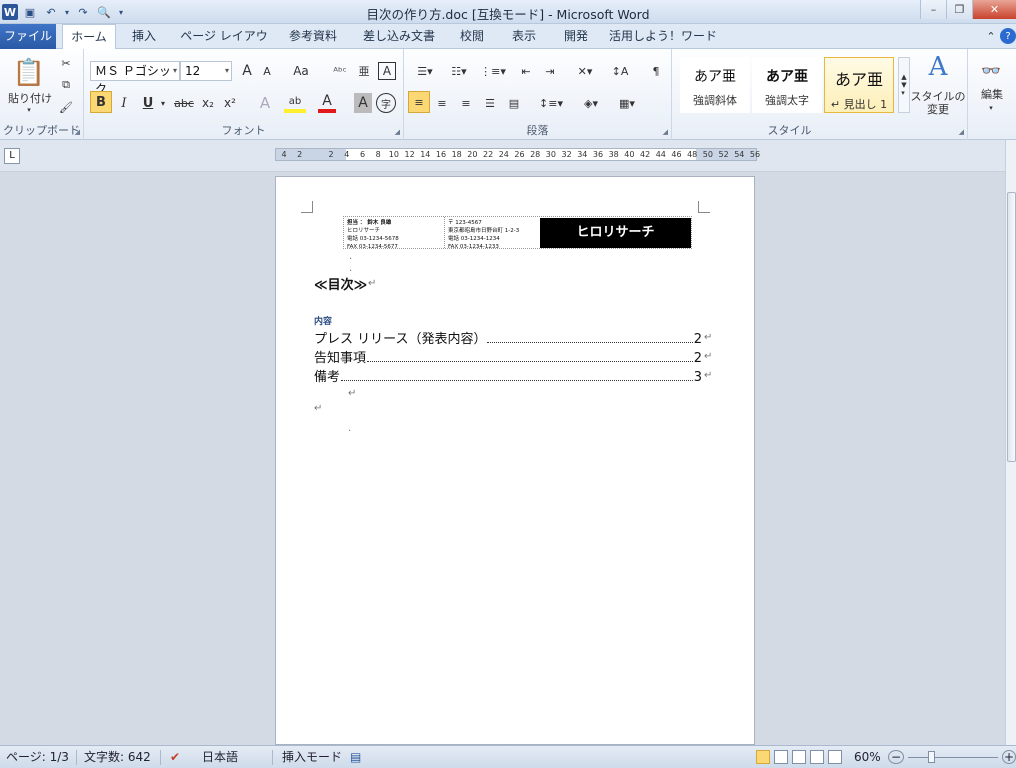  What do you see at coordinates (991, 36) in the screenshot?
I see `ribbon-minimize-icon: ⌃` at bounding box center [991, 36].